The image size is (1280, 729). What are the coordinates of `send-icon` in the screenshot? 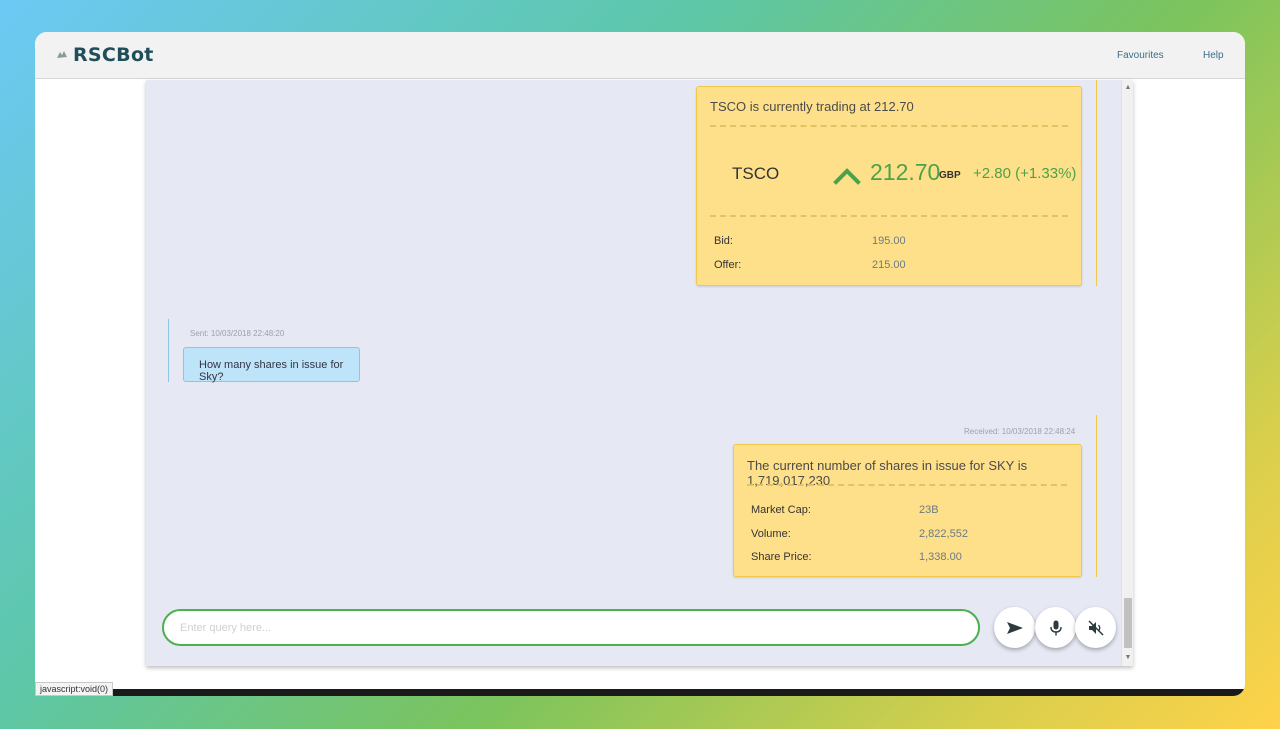 It's located at (1014, 627).